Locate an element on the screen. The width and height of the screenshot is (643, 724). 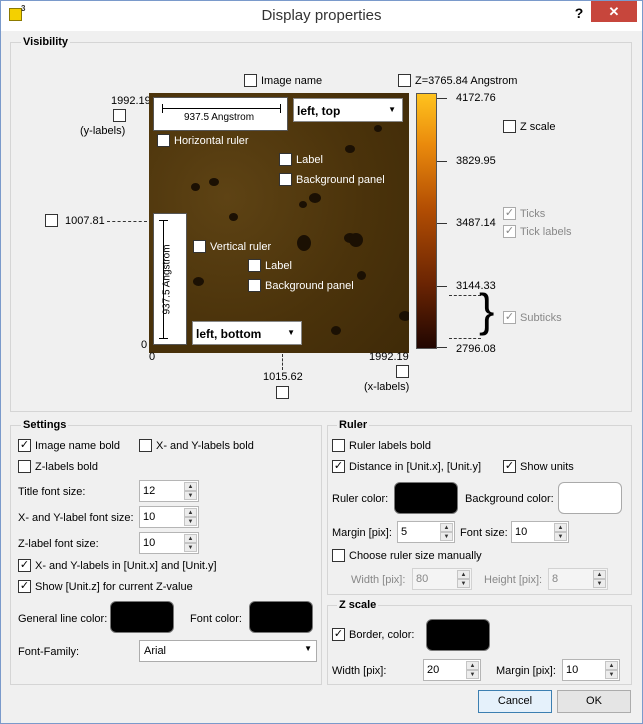
general-line-color-swatch is located at coordinates (142, 617).